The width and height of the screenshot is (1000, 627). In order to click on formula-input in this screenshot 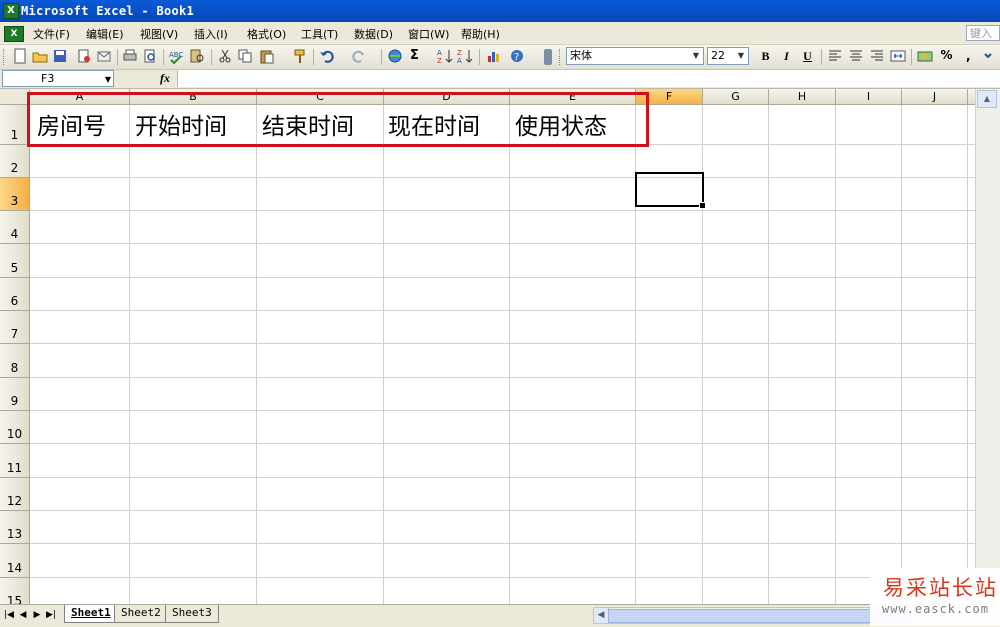, I will do `click(588, 78)`.